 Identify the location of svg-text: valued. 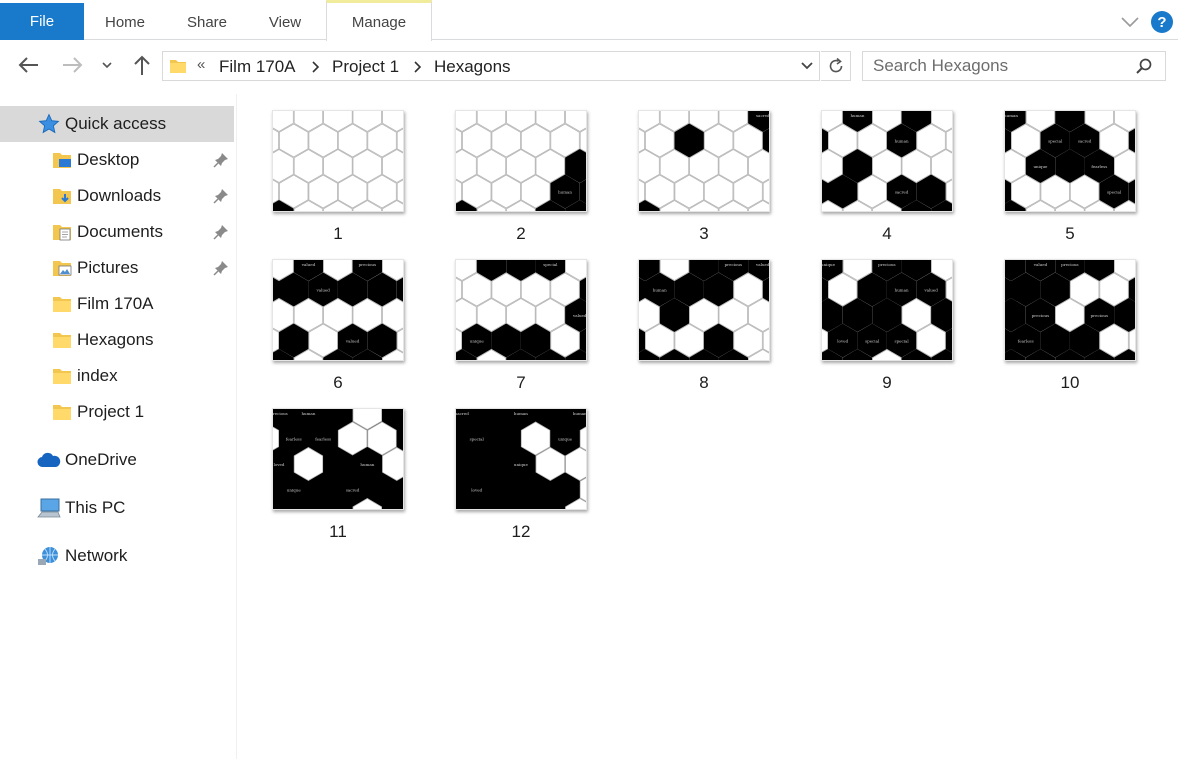
(1040, 264).